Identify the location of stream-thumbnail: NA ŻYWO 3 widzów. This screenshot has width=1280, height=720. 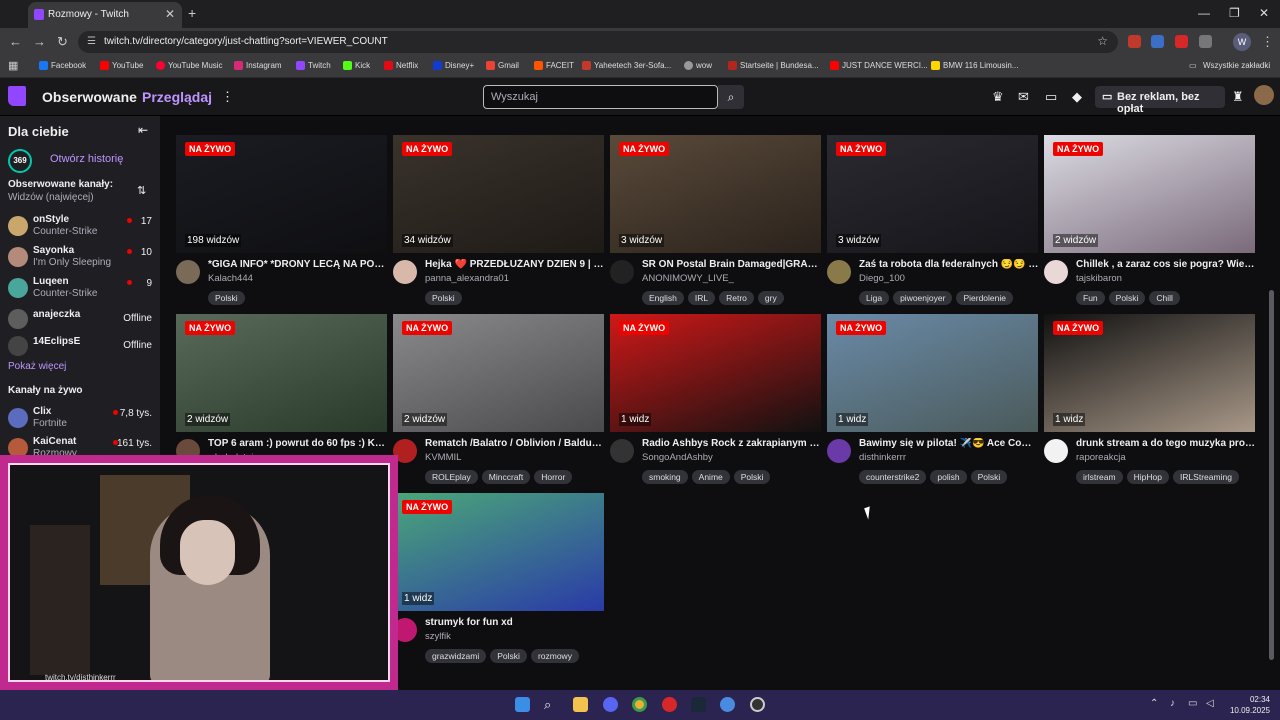
(932, 194).